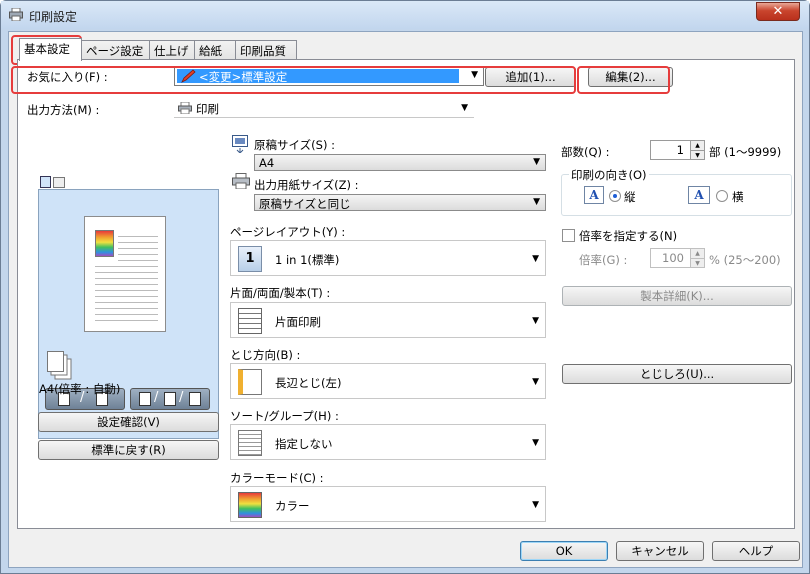 The image size is (810, 574). I want to click on paper-size-label: 出力用紙サイズ(Z) :, so click(306, 185).